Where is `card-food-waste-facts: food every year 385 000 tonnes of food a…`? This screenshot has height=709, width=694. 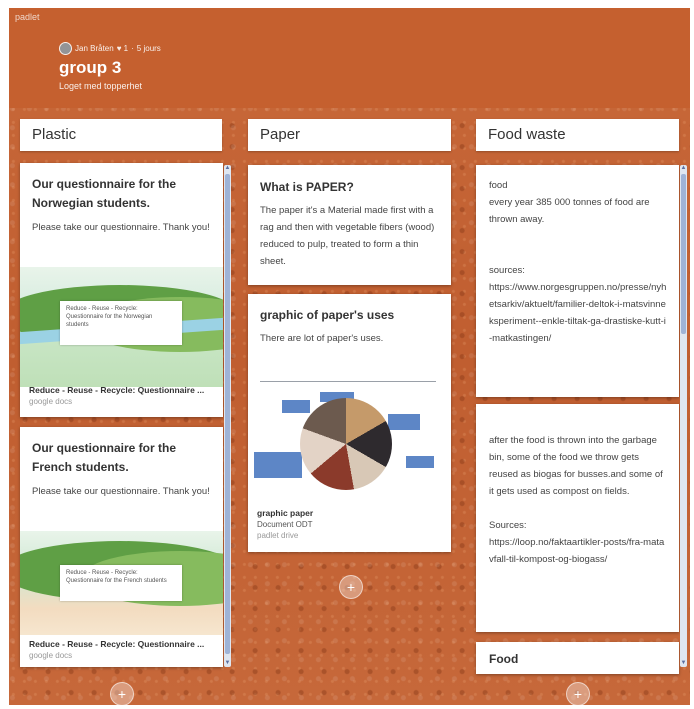 card-food-waste-facts: food every year 385 000 tonnes of food a… is located at coordinates (577, 281).